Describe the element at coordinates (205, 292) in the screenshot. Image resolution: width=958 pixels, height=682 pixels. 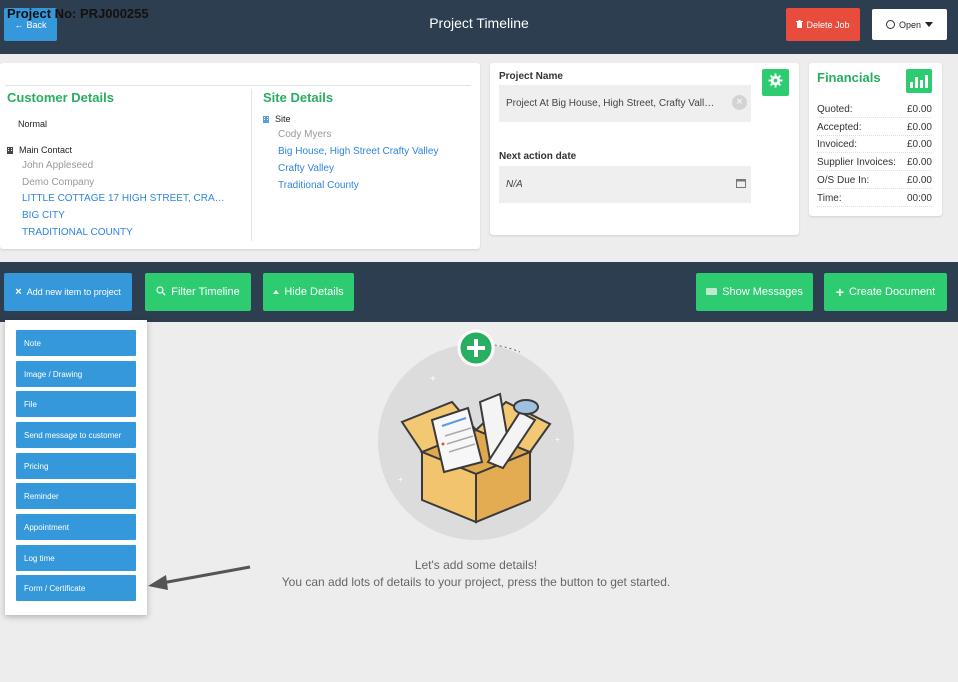
I see `filter-timeline-label: Filter Timeline` at that location.